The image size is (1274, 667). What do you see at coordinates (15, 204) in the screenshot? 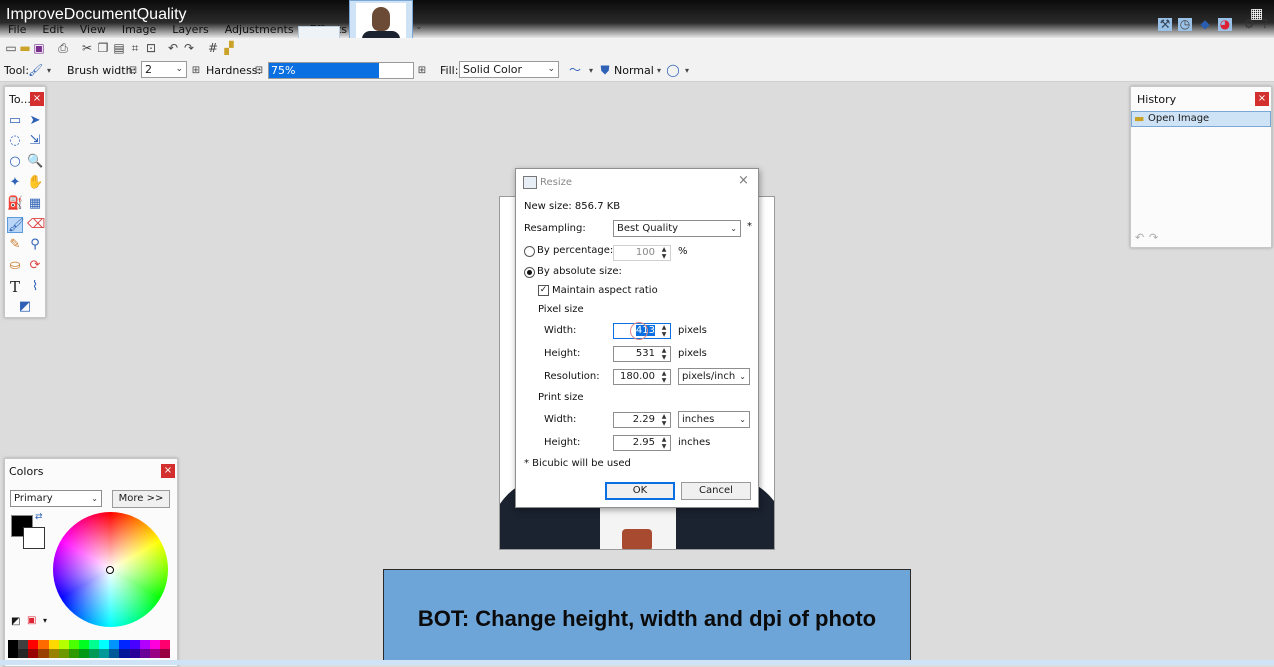
I see `bucket-icon: ⛽` at bounding box center [15, 204].